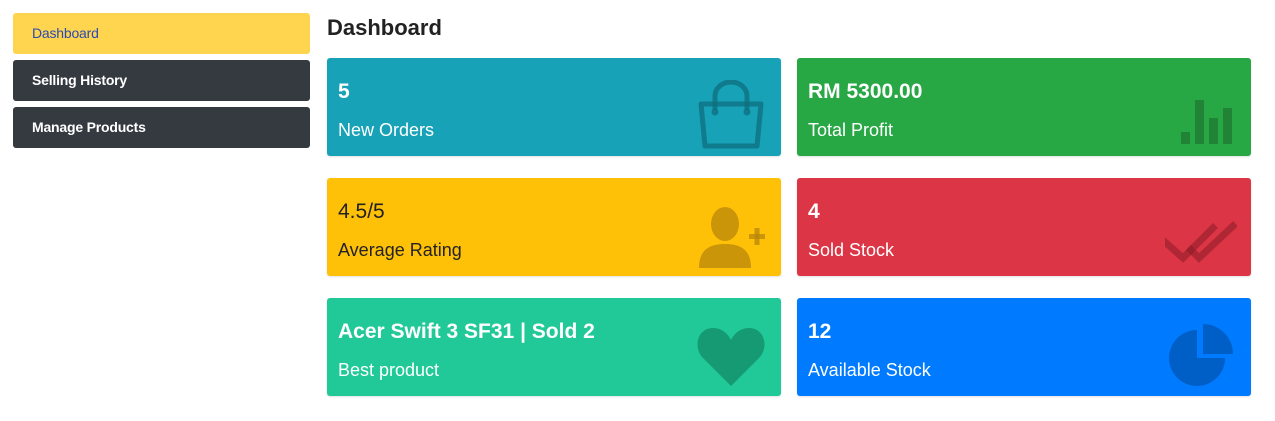  Describe the element at coordinates (400, 250) in the screenshot. I see `card-label: Average Rating` at that location.